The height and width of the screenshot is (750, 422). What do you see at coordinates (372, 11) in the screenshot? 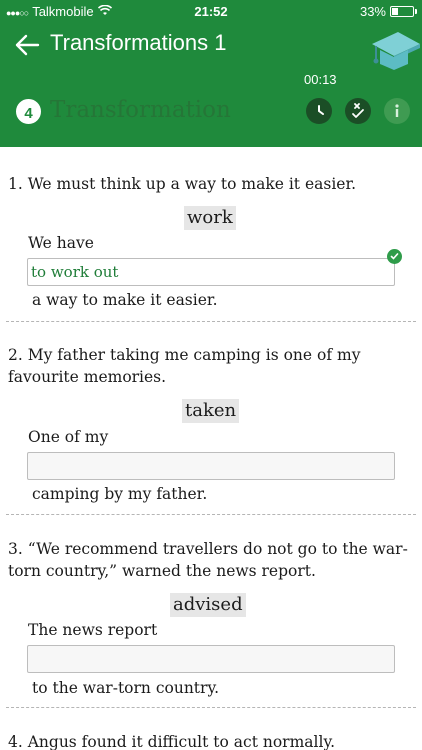
I see `battery-percent: 33%` at bounding box center [372, 11].